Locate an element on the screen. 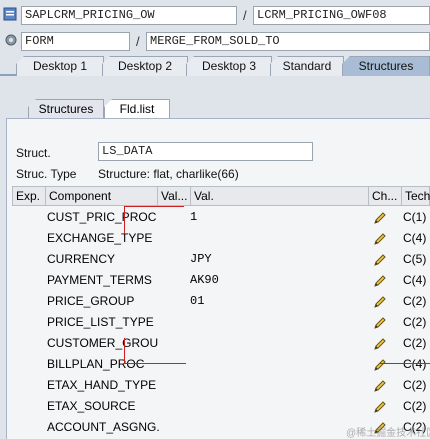 Image resolution: width=430 pixels, height=439 pixels. program-field: SAPLCRM_PRICING_OW is located at coordinates (129, 15).